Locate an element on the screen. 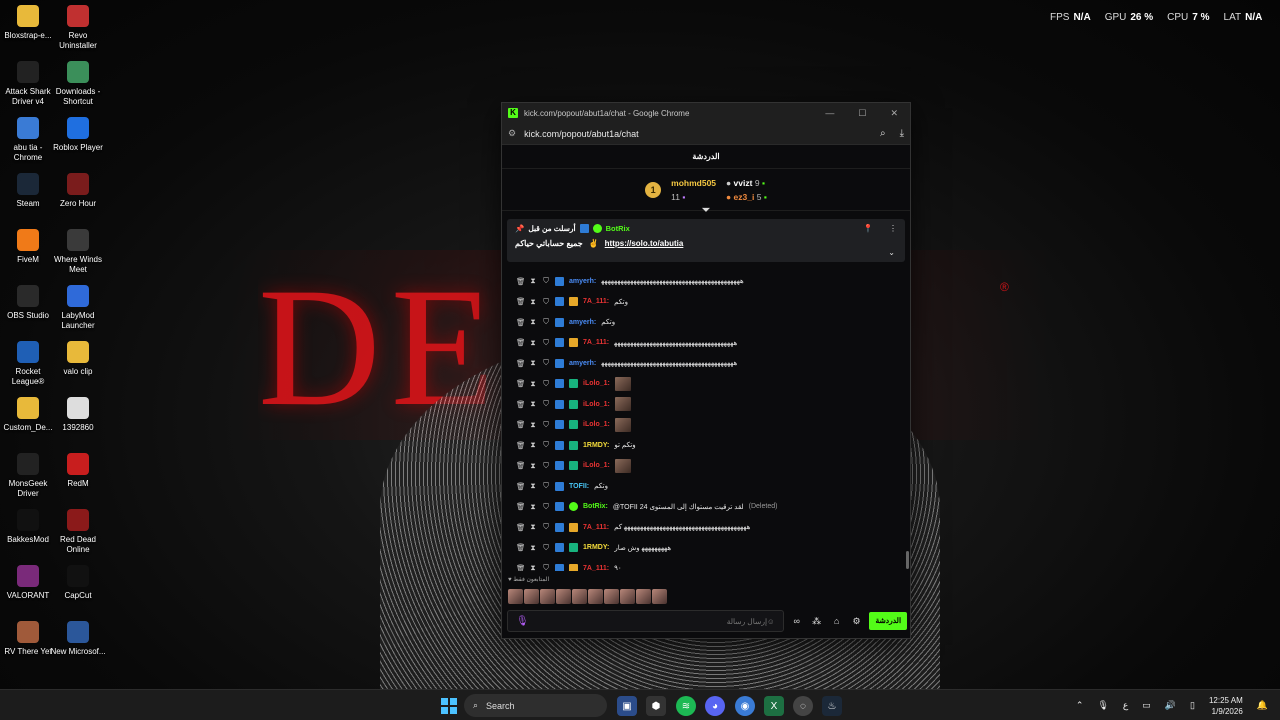  emoji-icon: ☺ is located at coordinates (771, 621).